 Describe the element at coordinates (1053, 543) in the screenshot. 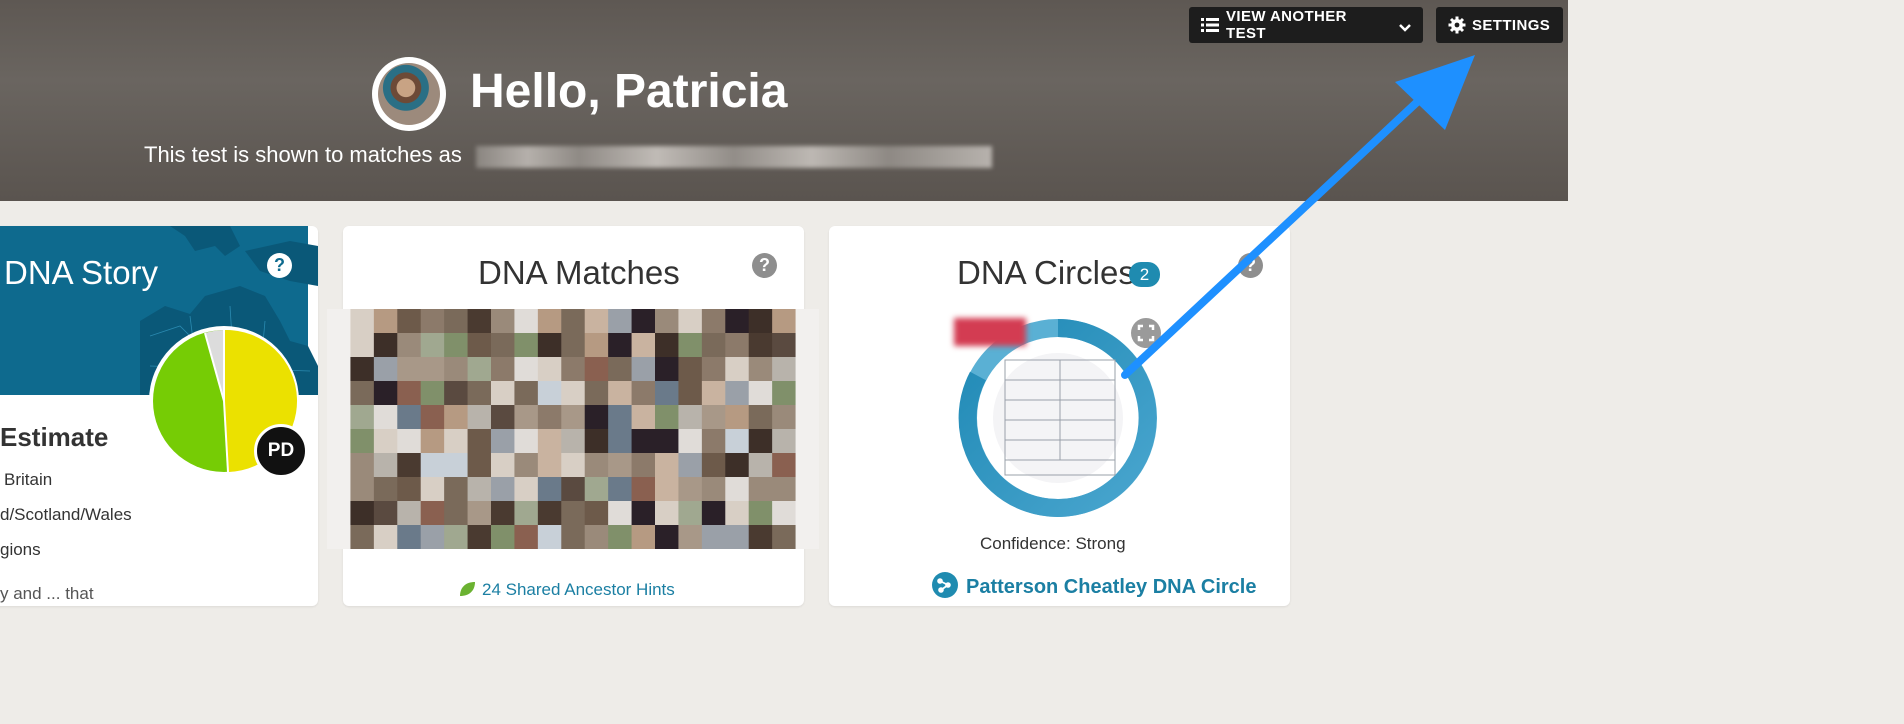

I see `circle-confidence: Confidence: Strong` at that location.